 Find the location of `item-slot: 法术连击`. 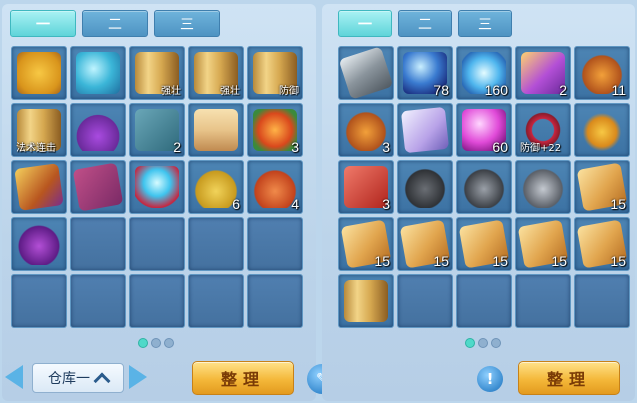

item-slot: 法术连击 is located at coordinates (39, 130).